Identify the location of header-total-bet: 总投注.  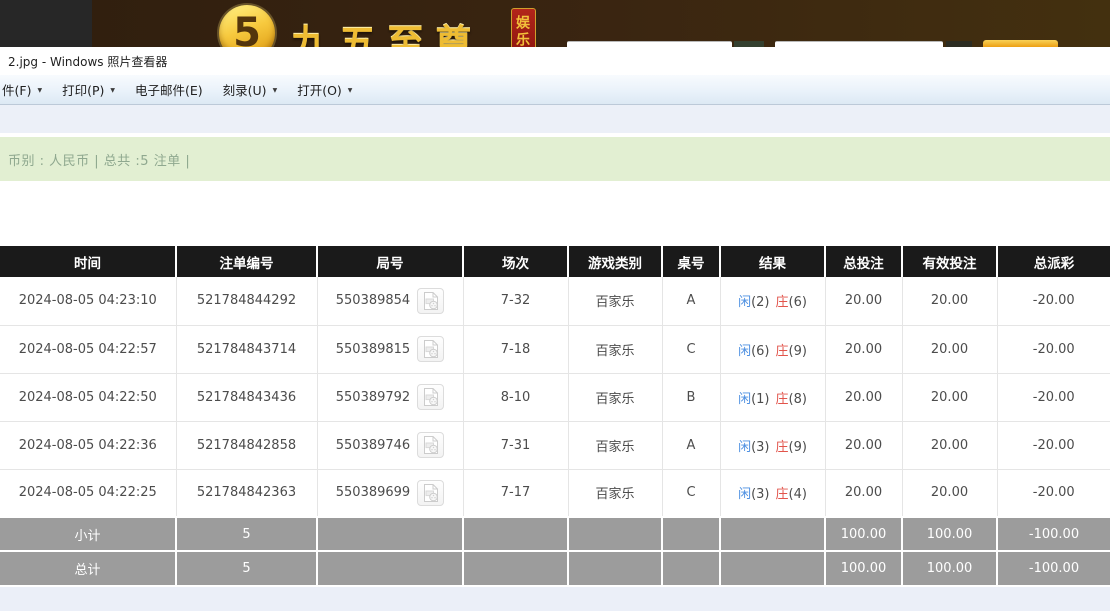
(864, 261).